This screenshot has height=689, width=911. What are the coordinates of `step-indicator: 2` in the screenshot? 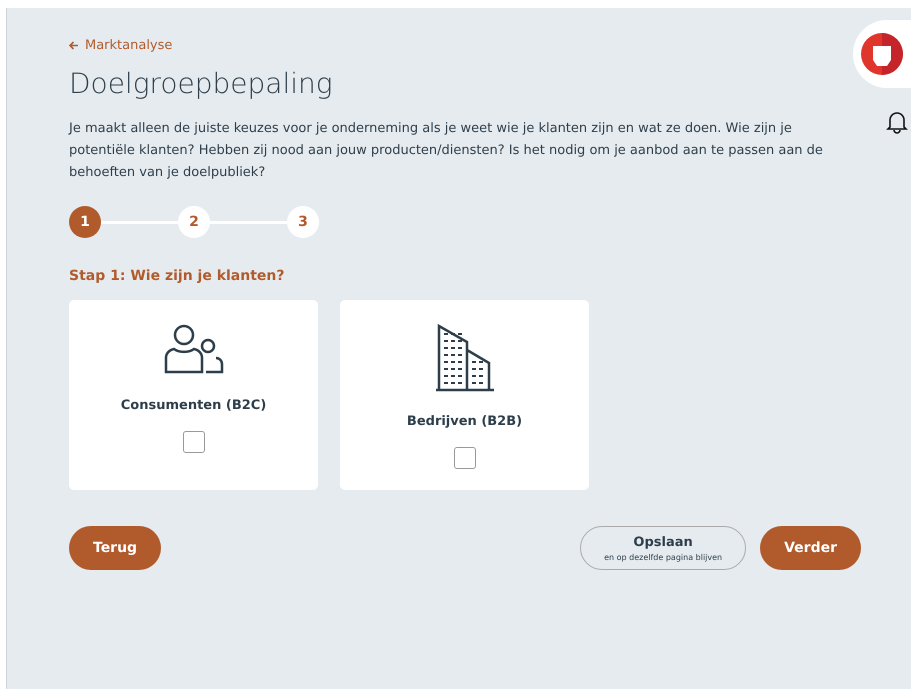 It's located at (194, 222).